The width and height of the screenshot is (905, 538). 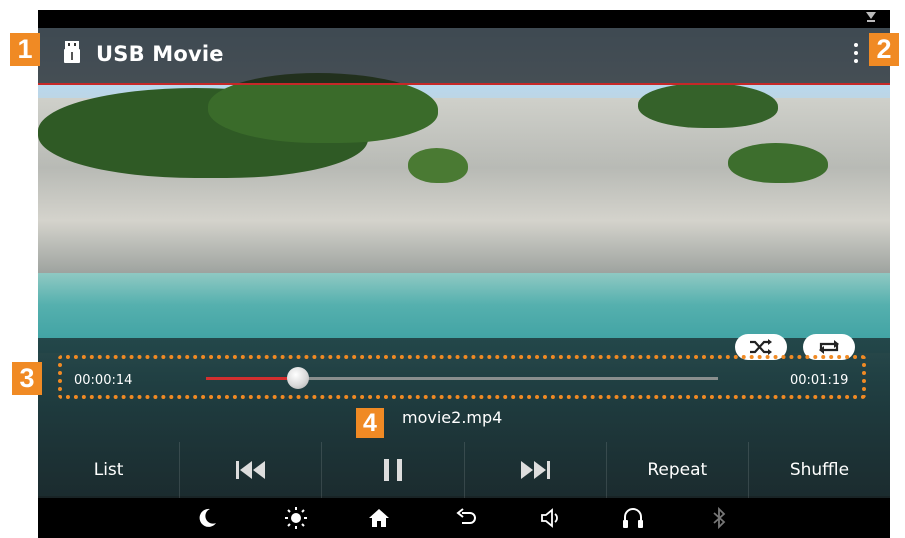 I want to click on page-title: USB Movie, so click(x=160, y=54).